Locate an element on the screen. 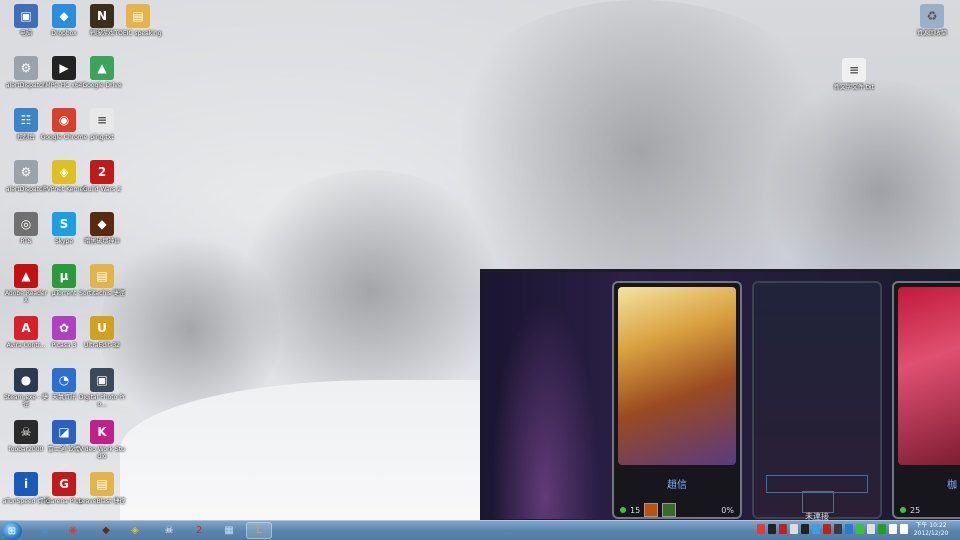  folder-icon: ▤ is located at coordinates (138, 16).